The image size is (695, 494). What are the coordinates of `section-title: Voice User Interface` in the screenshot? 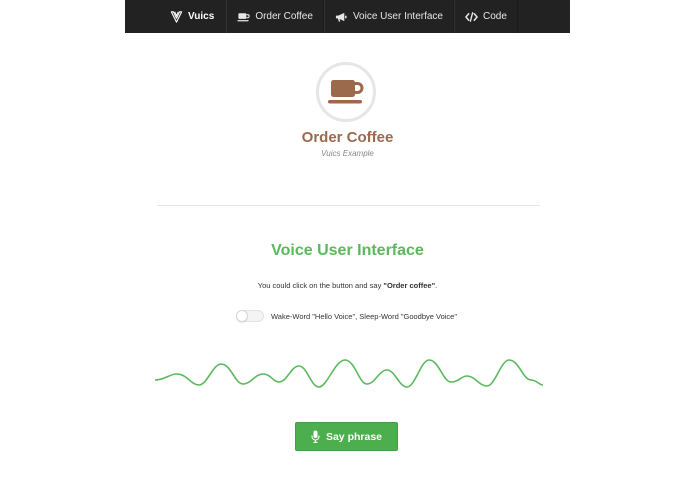 It's located at (347, 250).